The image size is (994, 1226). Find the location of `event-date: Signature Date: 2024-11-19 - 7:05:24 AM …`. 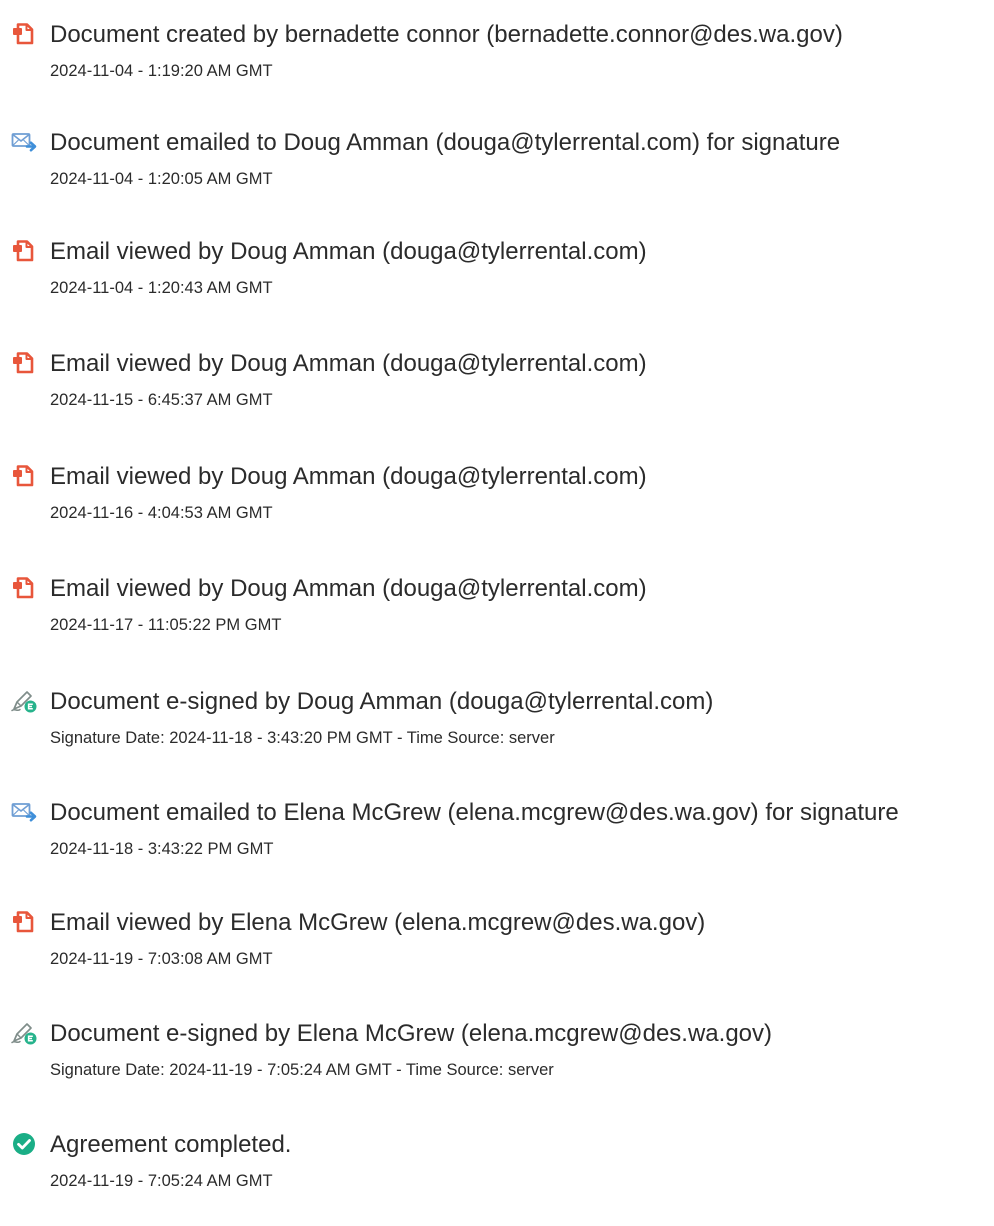

event-date: Signature Date: 2024-11-19 - 7:05:24 AM … is located at coordinates (302, 1070).